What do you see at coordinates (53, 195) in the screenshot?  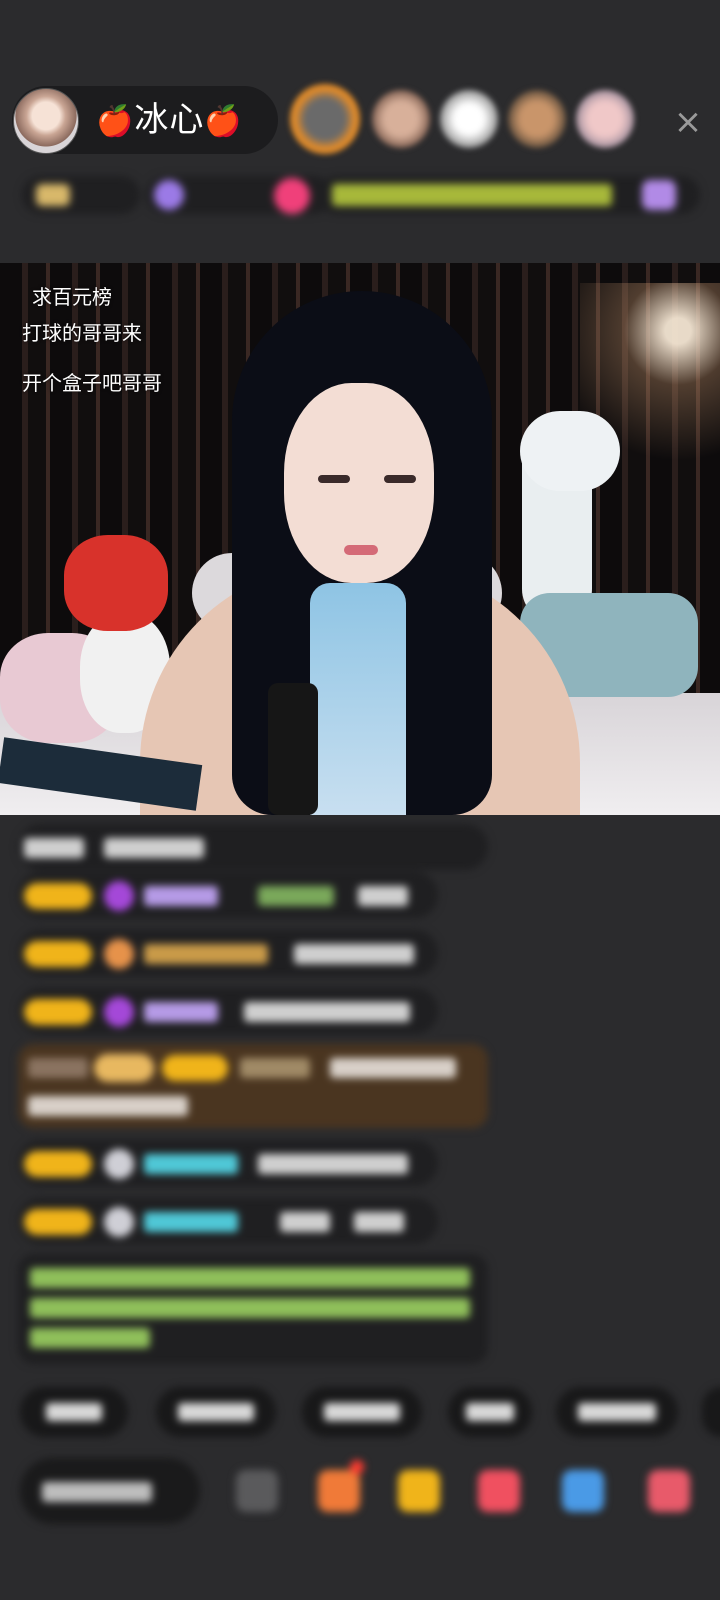 I see `level-icon` at bounding box center [53, 195].